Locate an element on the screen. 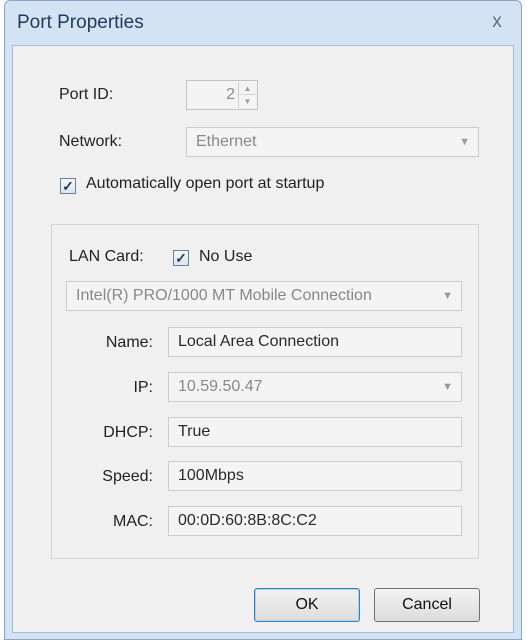 Image resolution: width=527 pixels, height=644 pixels. network-value: Ethernet is located at coordinates (226, 141).